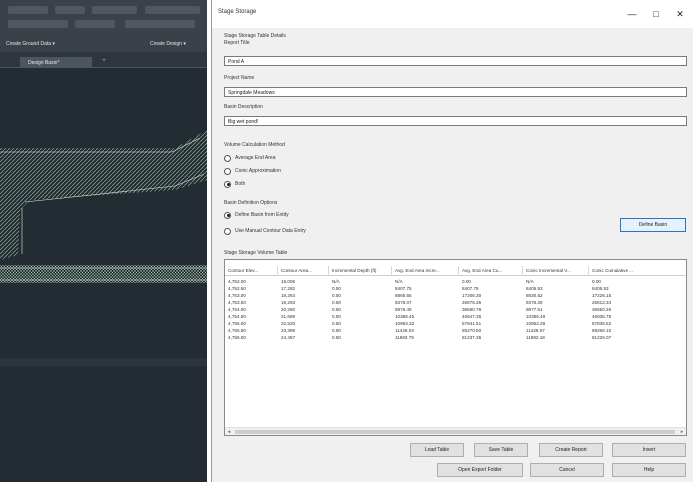  What do you see at coordinates (237, 330) in the screenshot?
I see `table-cell: 4,755.50` at bounding box center [237, 330].